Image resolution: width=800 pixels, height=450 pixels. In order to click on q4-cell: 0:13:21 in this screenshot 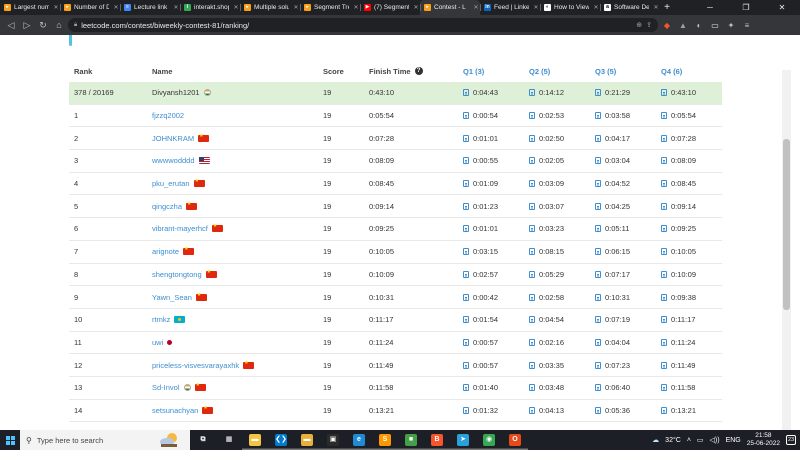, I will do `click(678, 411)`.